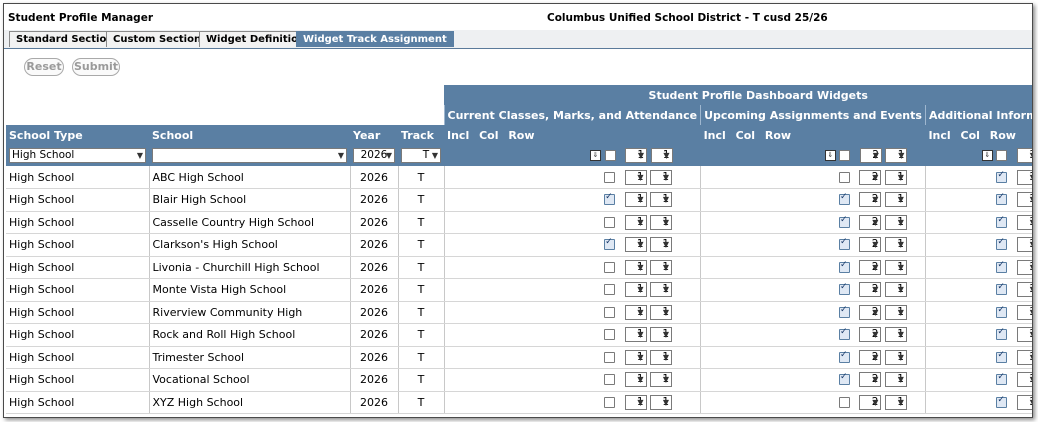 The width and height of the screenshot is (1038, 422). Describe the element at coordinates (44, 67) in the screenshot. I see `reset-button: Reset` at that location.